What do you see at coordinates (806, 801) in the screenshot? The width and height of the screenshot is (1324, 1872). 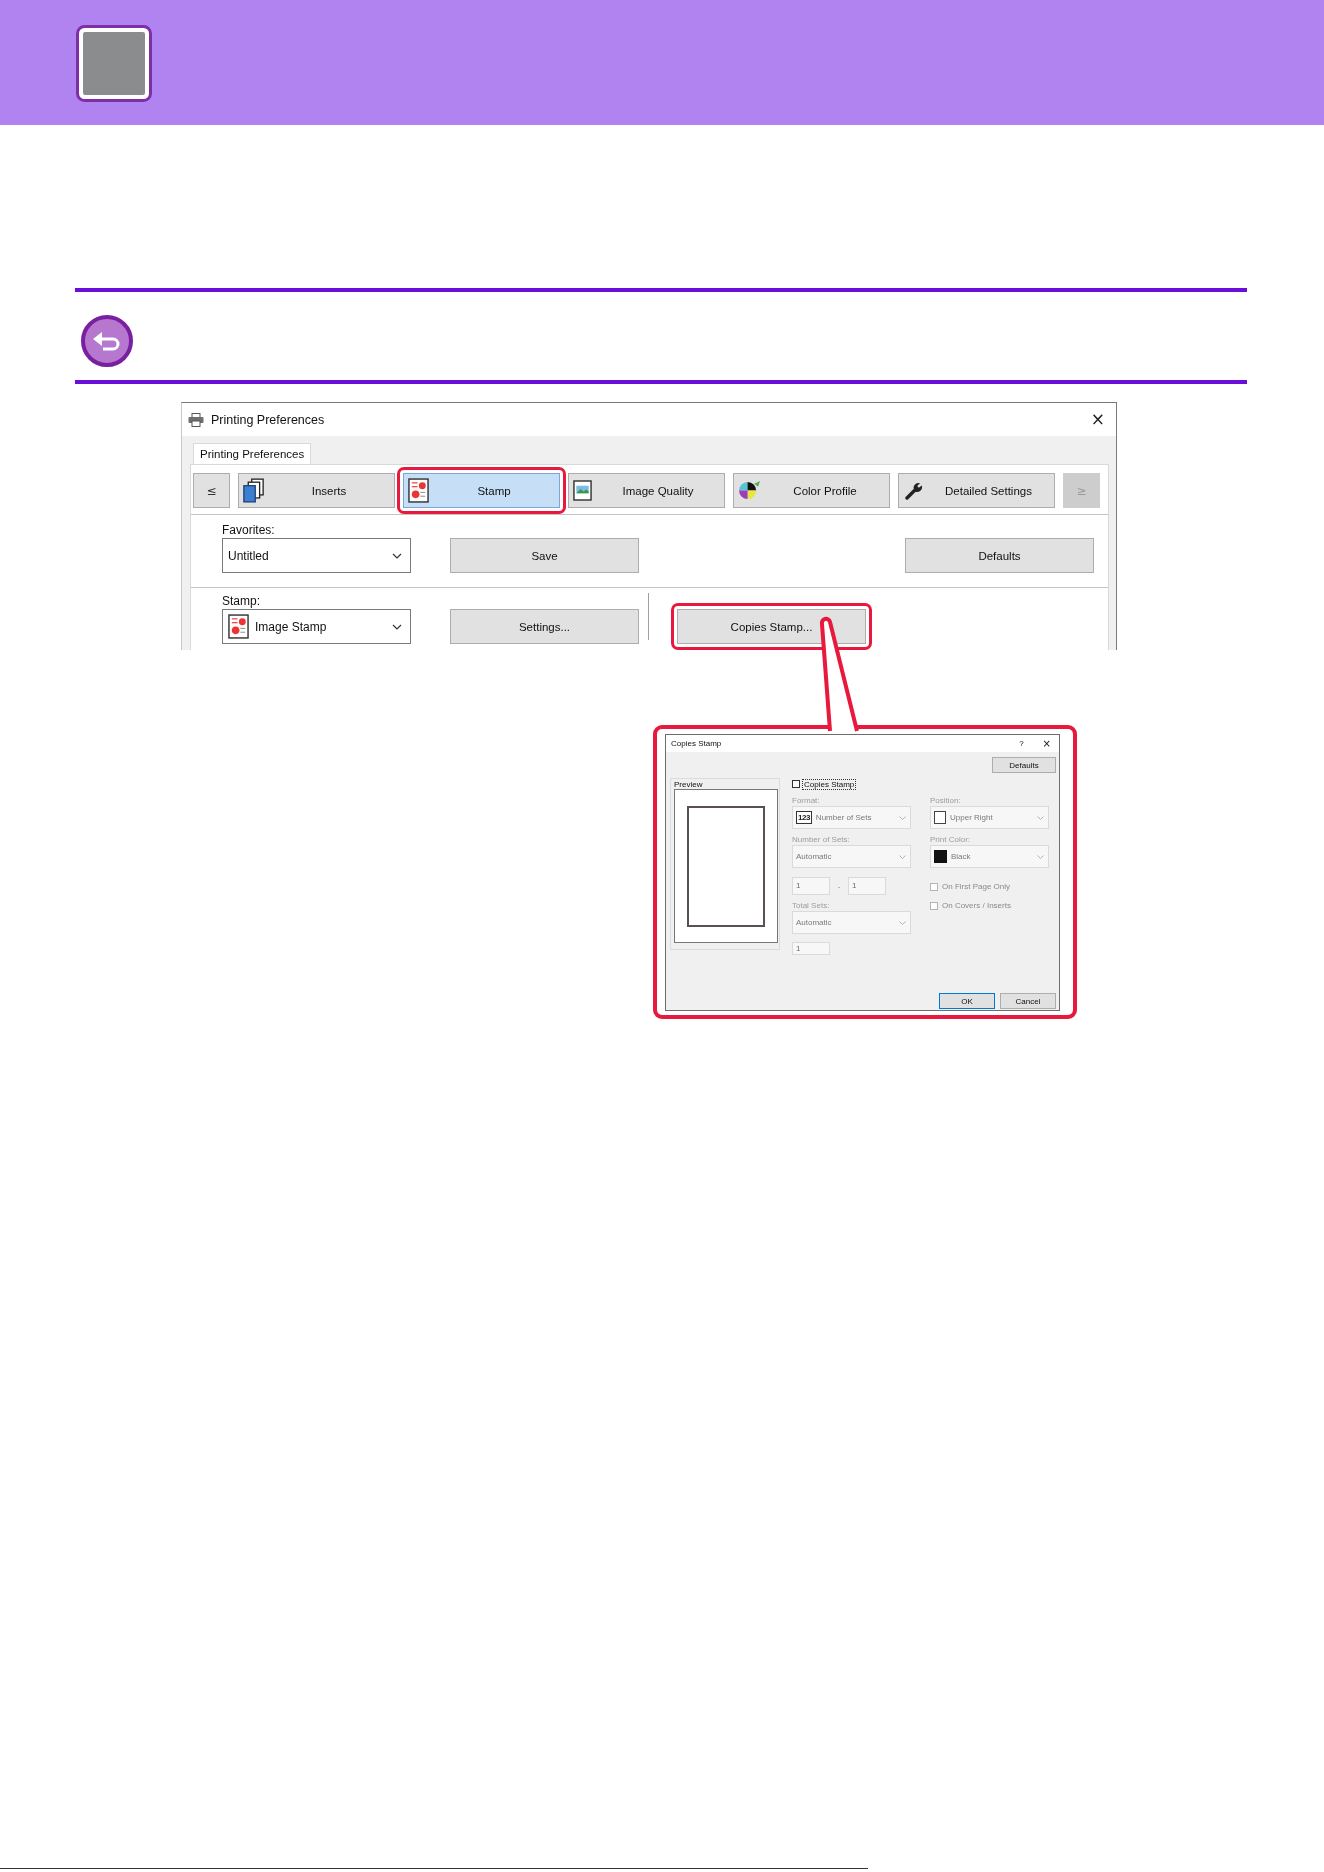 I see `field-label: Format:` at bounding box center [806, 801].